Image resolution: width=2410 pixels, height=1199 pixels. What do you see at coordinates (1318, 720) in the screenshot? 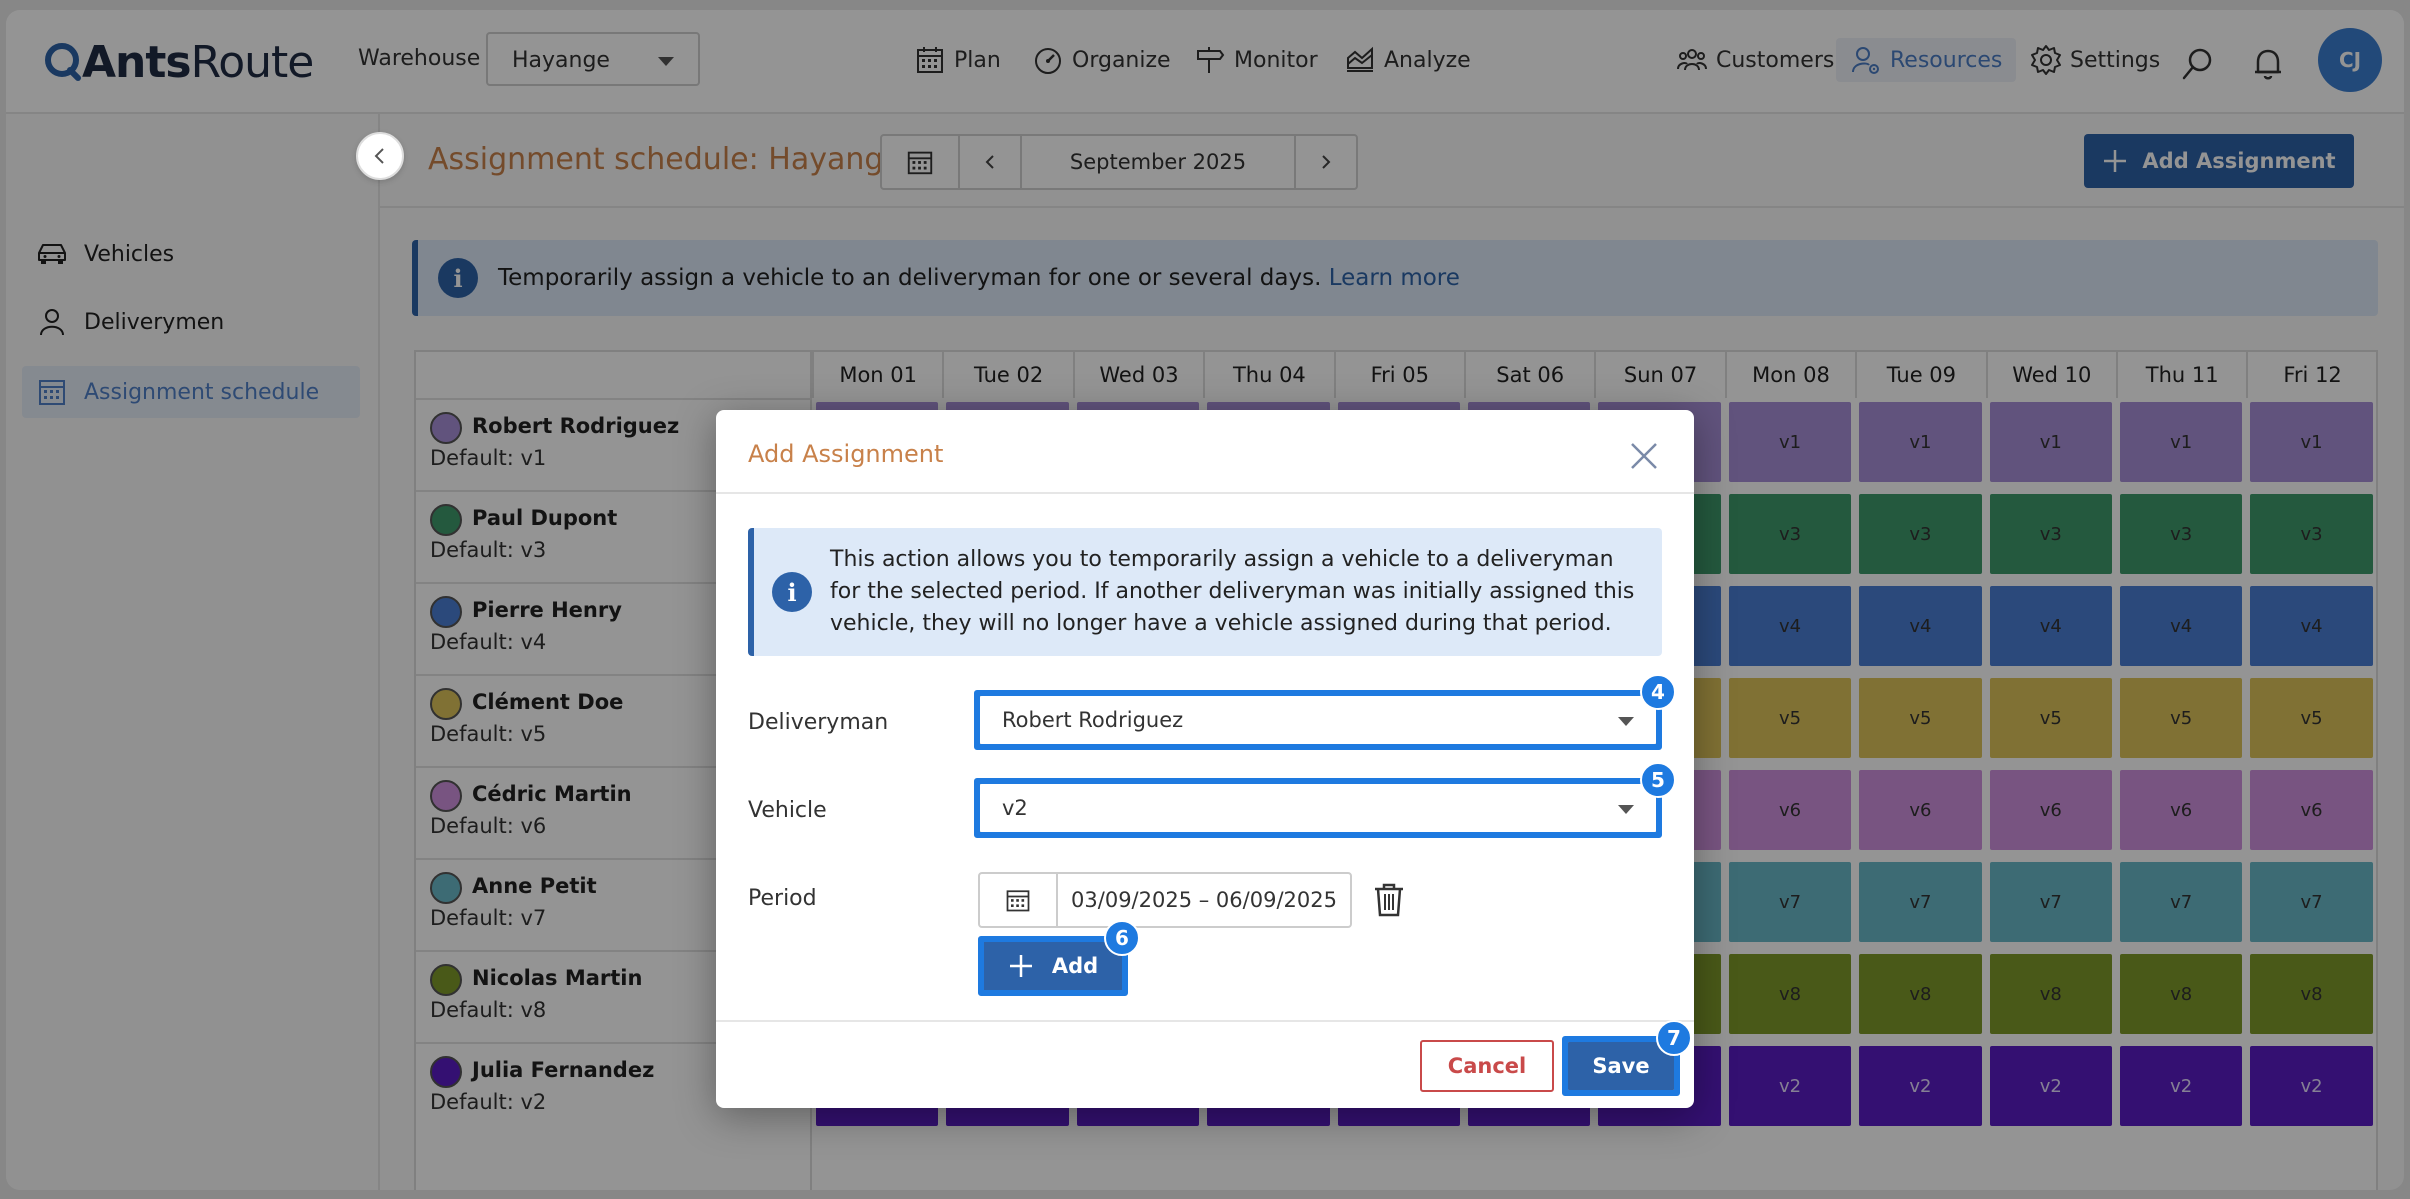
I see `deliveryman-highlight` at bounding box center [1318, 720].